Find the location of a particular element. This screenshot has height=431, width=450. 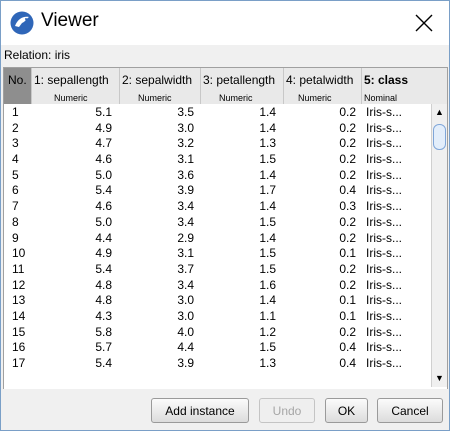

table-cell: 3.9 is located at coordinates (185, 363).